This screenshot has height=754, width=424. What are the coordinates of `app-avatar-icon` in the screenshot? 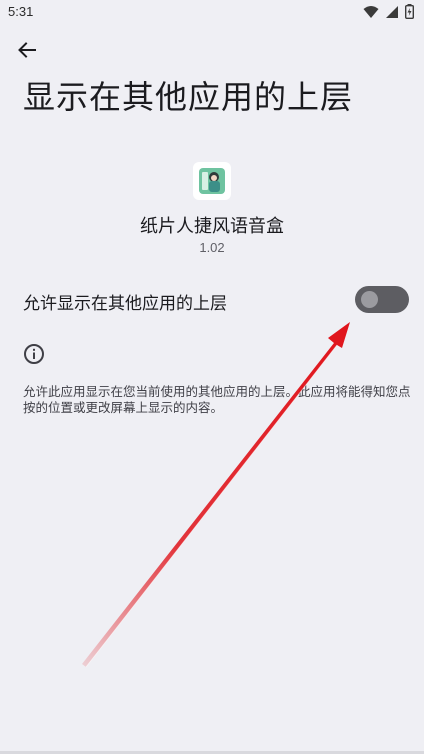 It's located at (212, 181).